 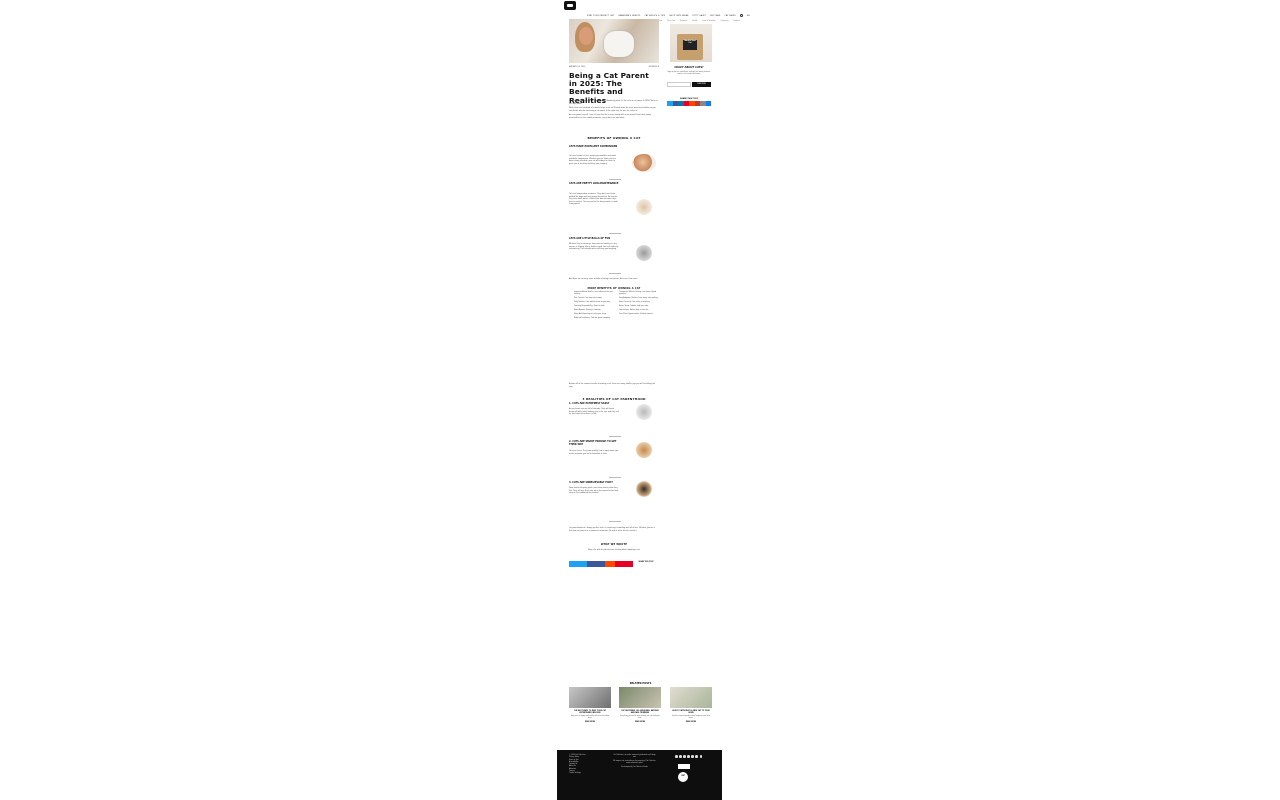 I want to click on share-label: SHARE THIS POST, so click(x=646, y=564).